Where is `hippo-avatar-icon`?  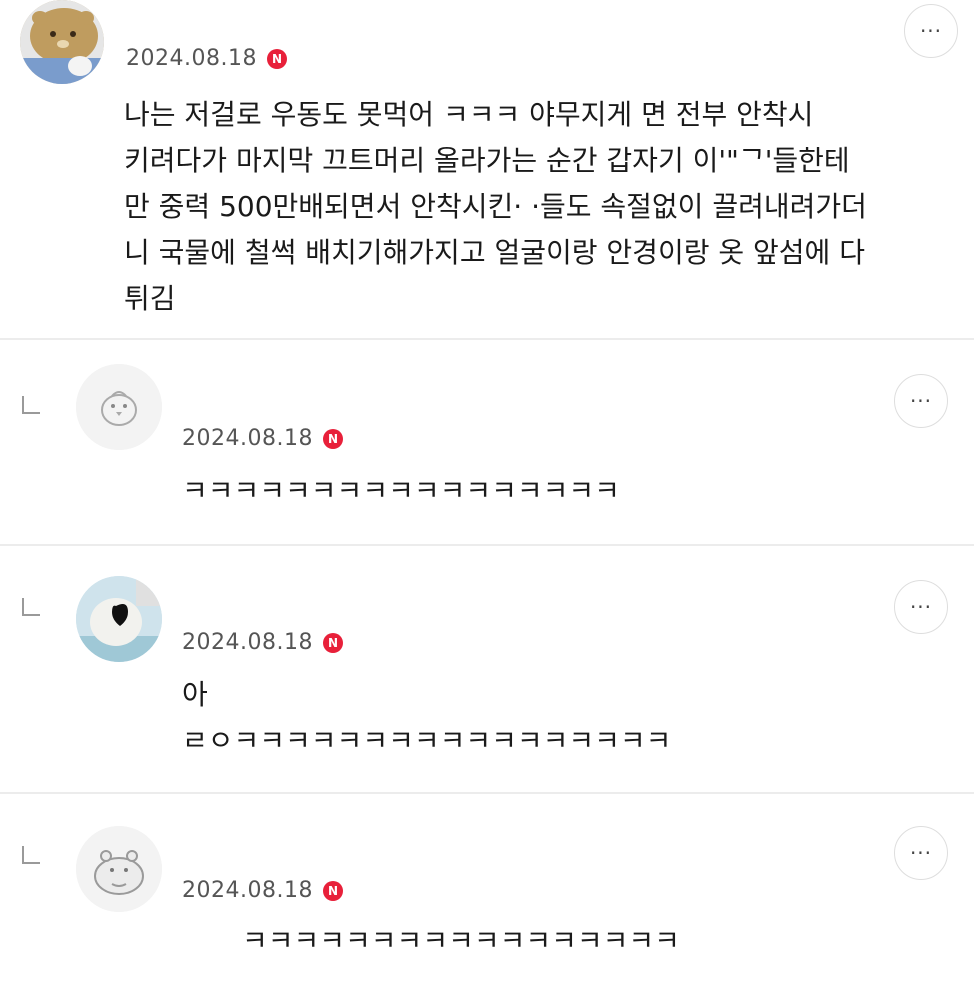
hippo-avatar-icon is located at coordinates (119, 869).